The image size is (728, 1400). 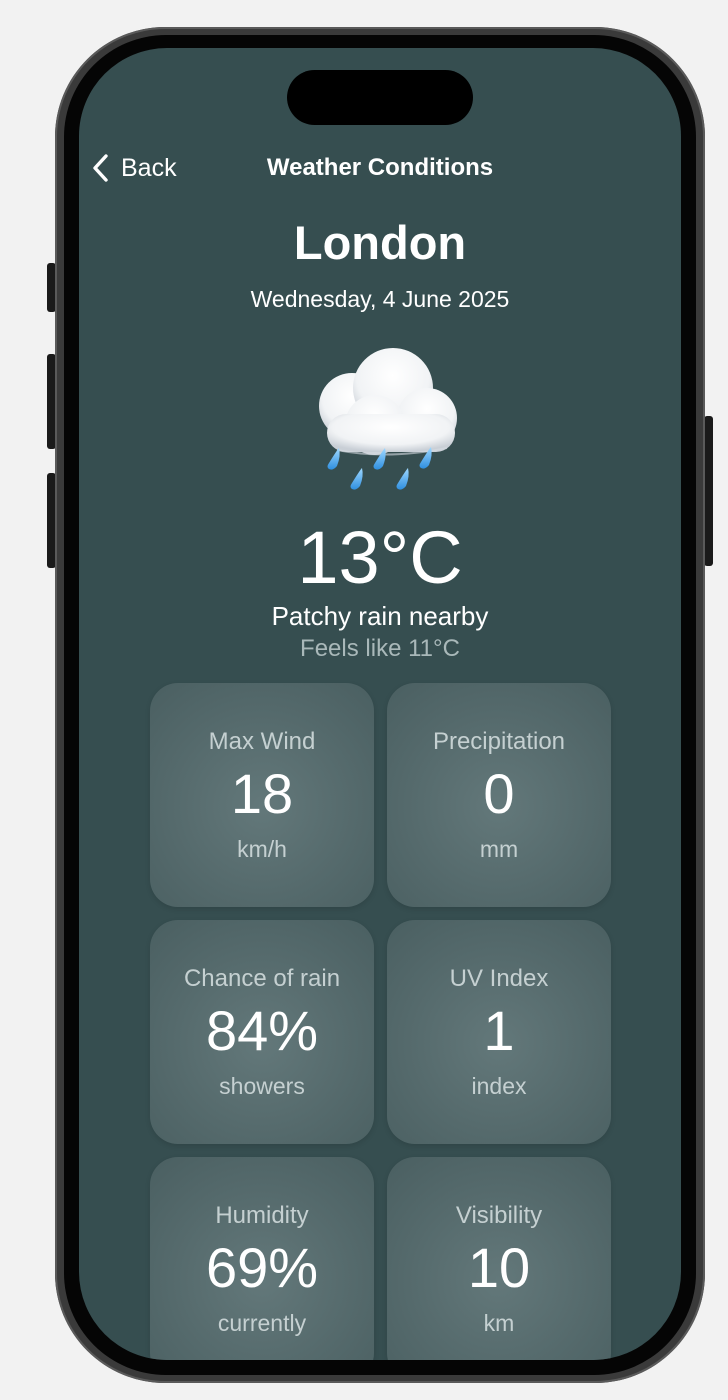 I want to click on stat-value: 10, so click(x=499, y=1267).